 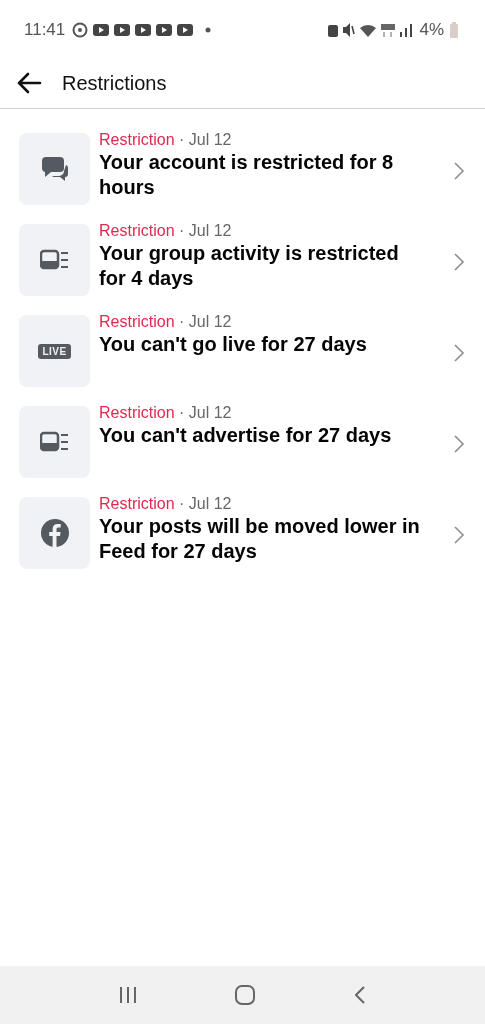 I want to click on restriction-title: Your posts will be moved lower in Feed for 27 days, so click(x=260, y=539).